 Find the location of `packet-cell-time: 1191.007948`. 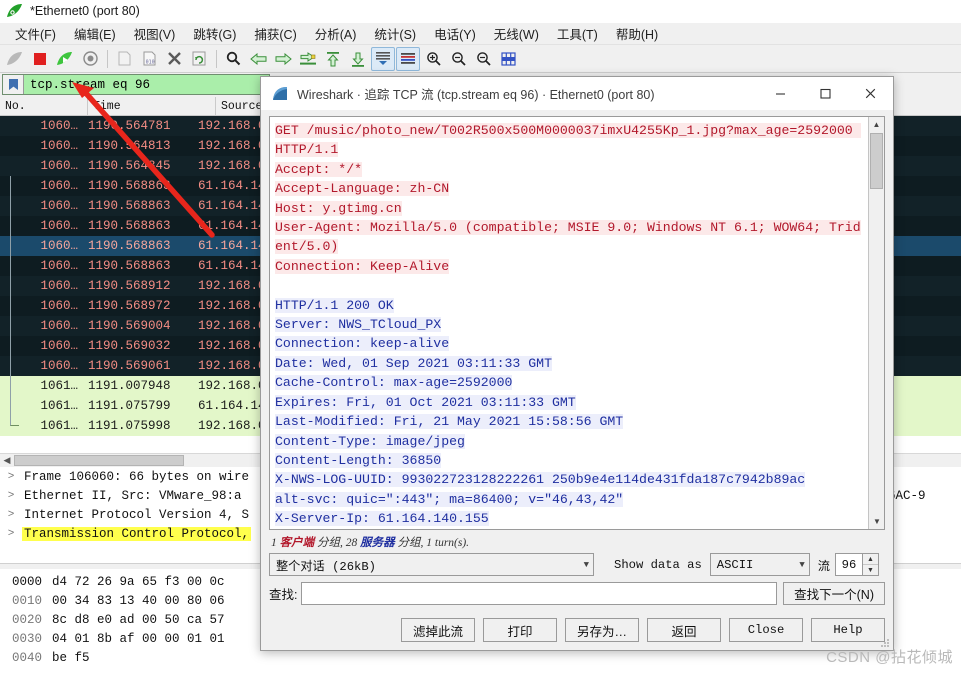

packet-cell-time: 1191.007948 is located at coordinates (129, 386).